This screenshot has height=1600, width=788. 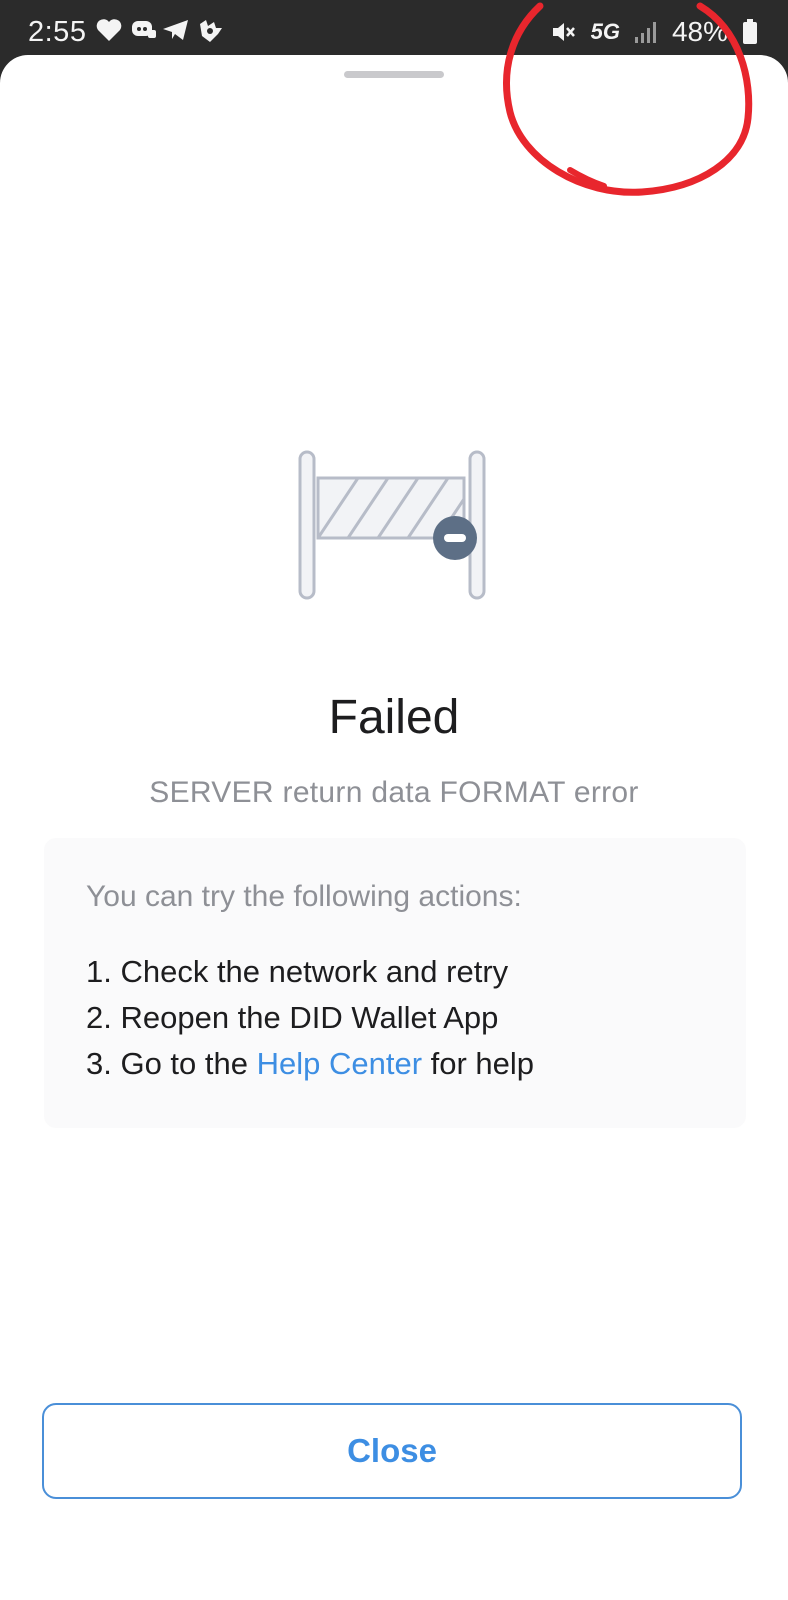 I want to click on discord-icon, so click(x=144, y=29).